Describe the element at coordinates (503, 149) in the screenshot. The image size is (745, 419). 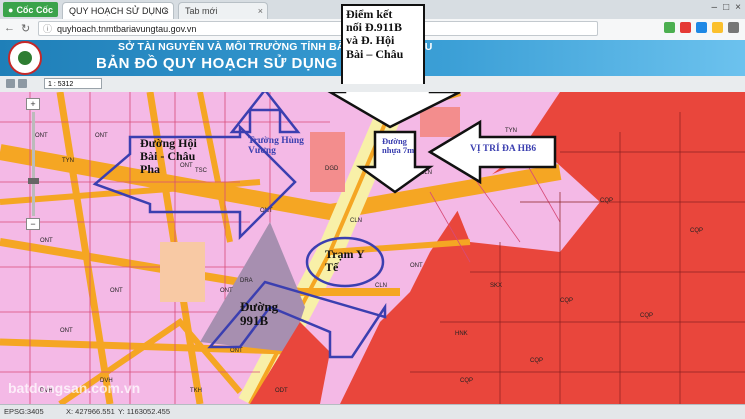
I see `label-vi-tri: VỊ TRÍ ĐA HB6` at that location.